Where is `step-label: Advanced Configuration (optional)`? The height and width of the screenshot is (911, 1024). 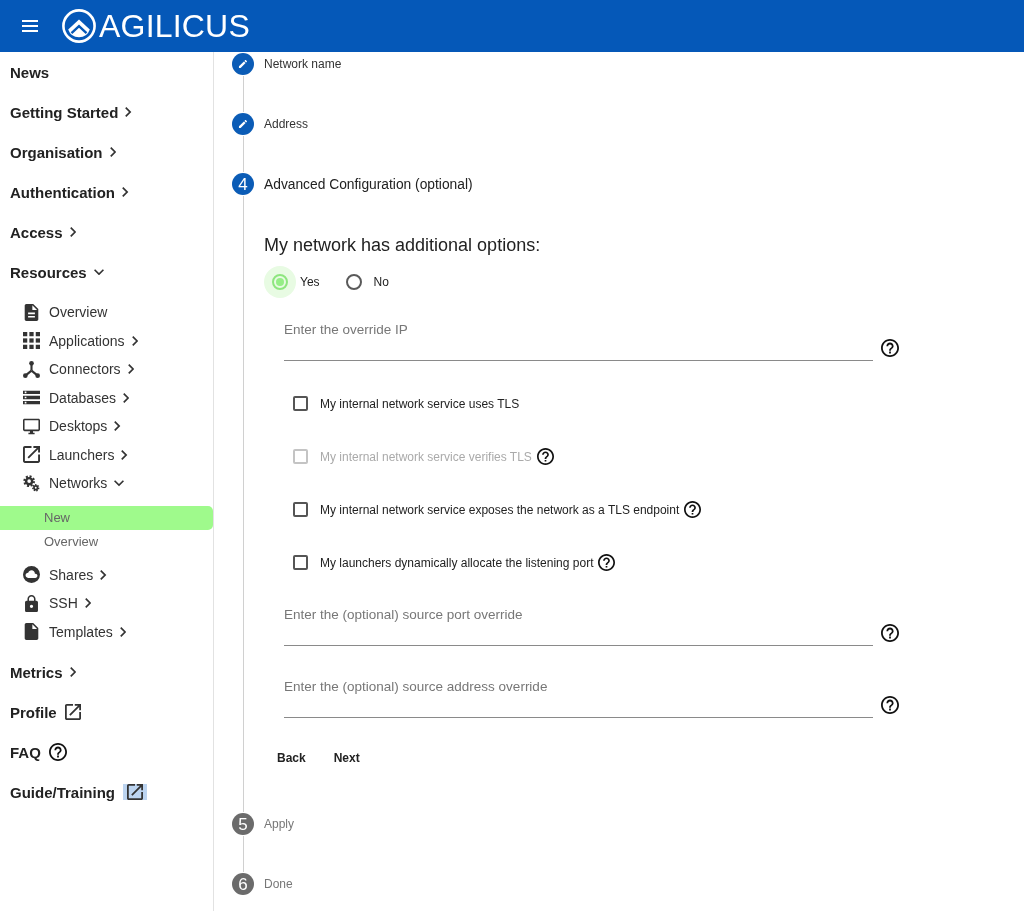
step-label: Advanced Configuration (optional) is located at coordinates (368, 184).